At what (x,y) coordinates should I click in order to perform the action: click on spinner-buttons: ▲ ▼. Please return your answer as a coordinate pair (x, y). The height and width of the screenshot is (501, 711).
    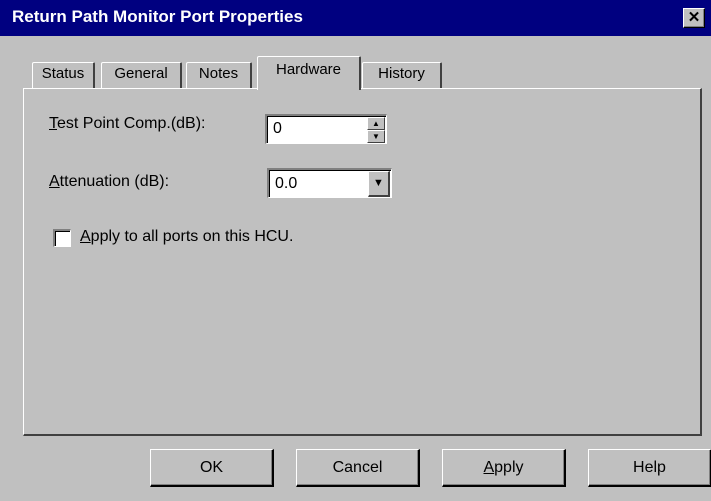
    Looking at the image, I should click on (376, 130).